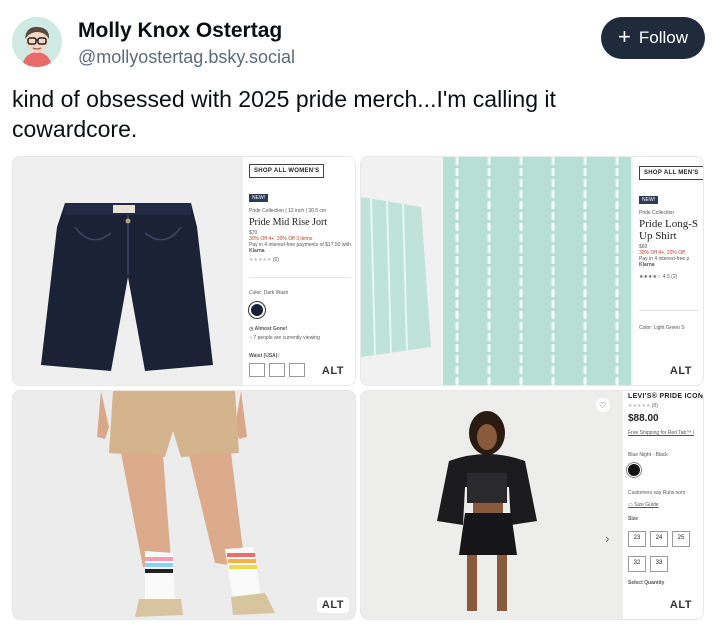  I want to click on color-name: Blue Night - Black, so click(648, 455).